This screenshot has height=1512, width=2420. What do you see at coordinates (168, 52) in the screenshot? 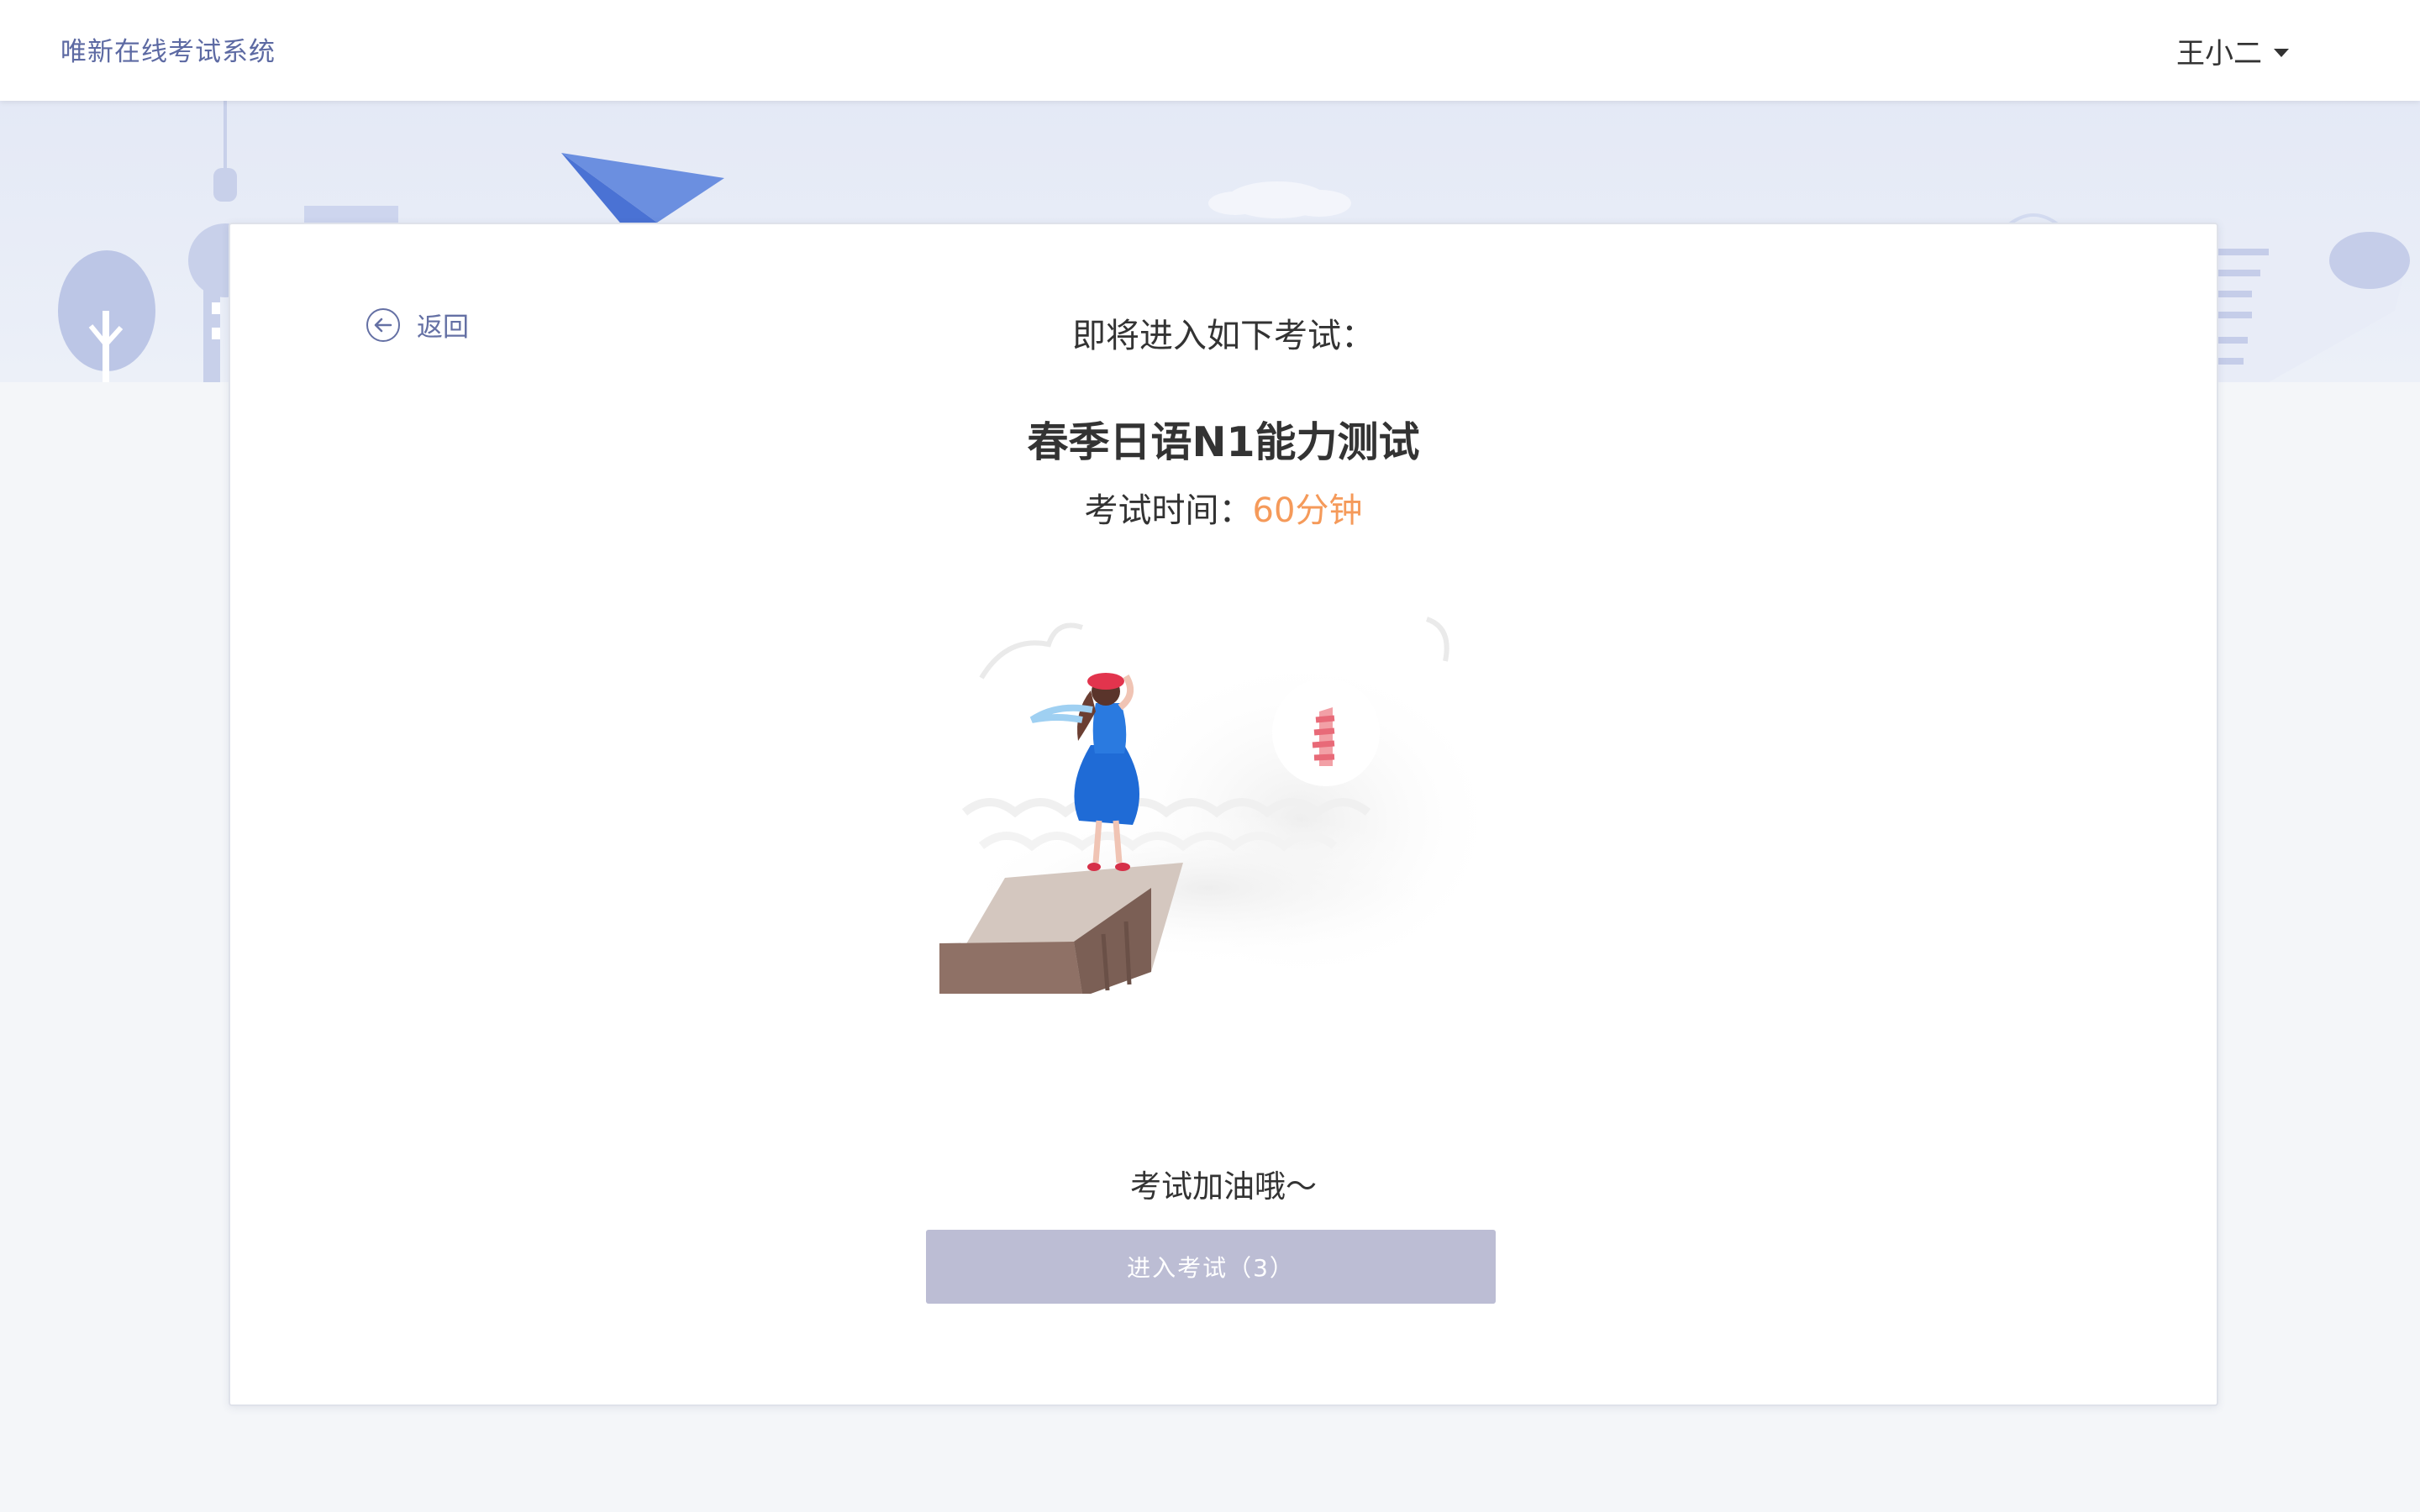
I see `app-title: 唯新在线考试系统` at bounding box center [168, 52].